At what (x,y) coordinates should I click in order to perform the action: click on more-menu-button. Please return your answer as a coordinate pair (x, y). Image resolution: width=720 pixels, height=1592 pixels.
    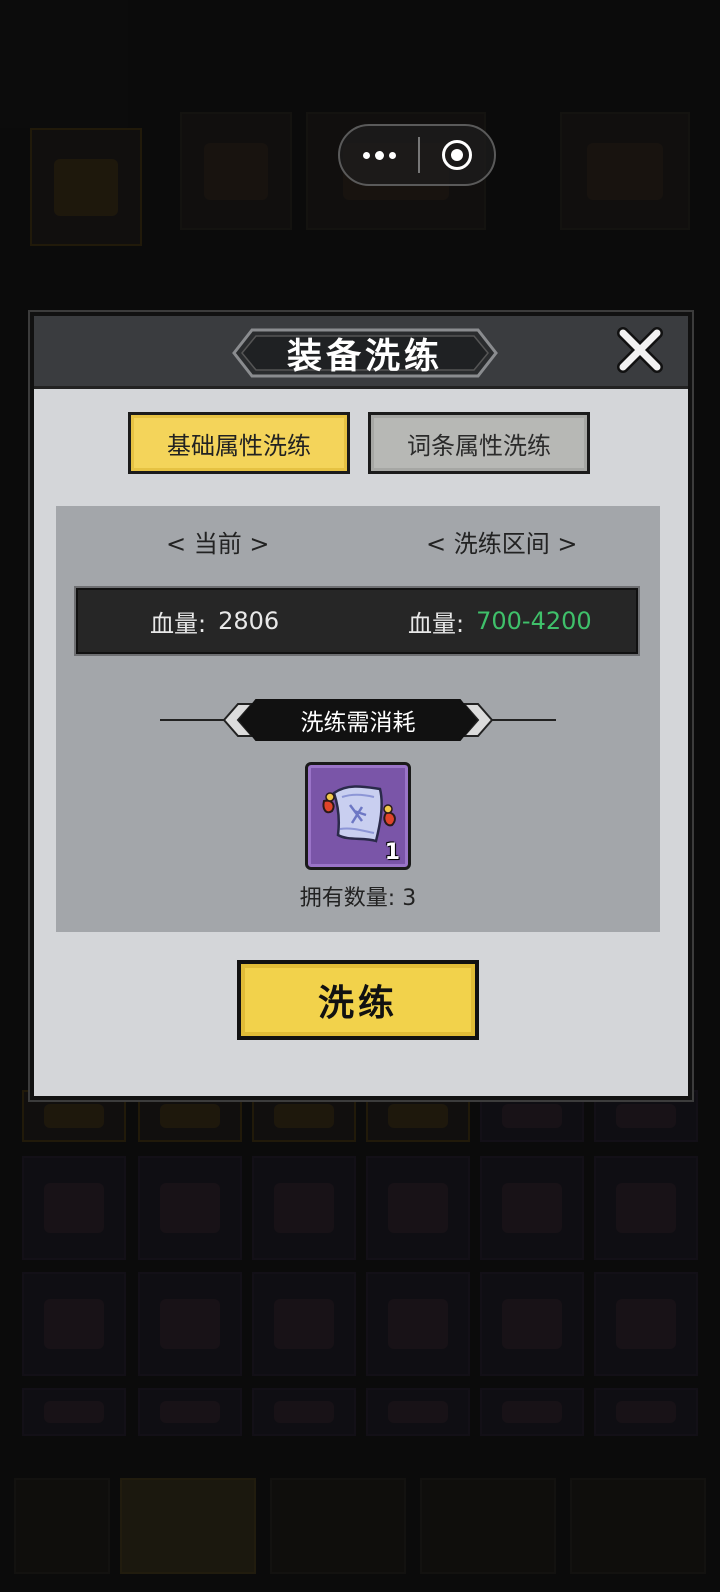
    Looking at the image, I should click on (379, 155).